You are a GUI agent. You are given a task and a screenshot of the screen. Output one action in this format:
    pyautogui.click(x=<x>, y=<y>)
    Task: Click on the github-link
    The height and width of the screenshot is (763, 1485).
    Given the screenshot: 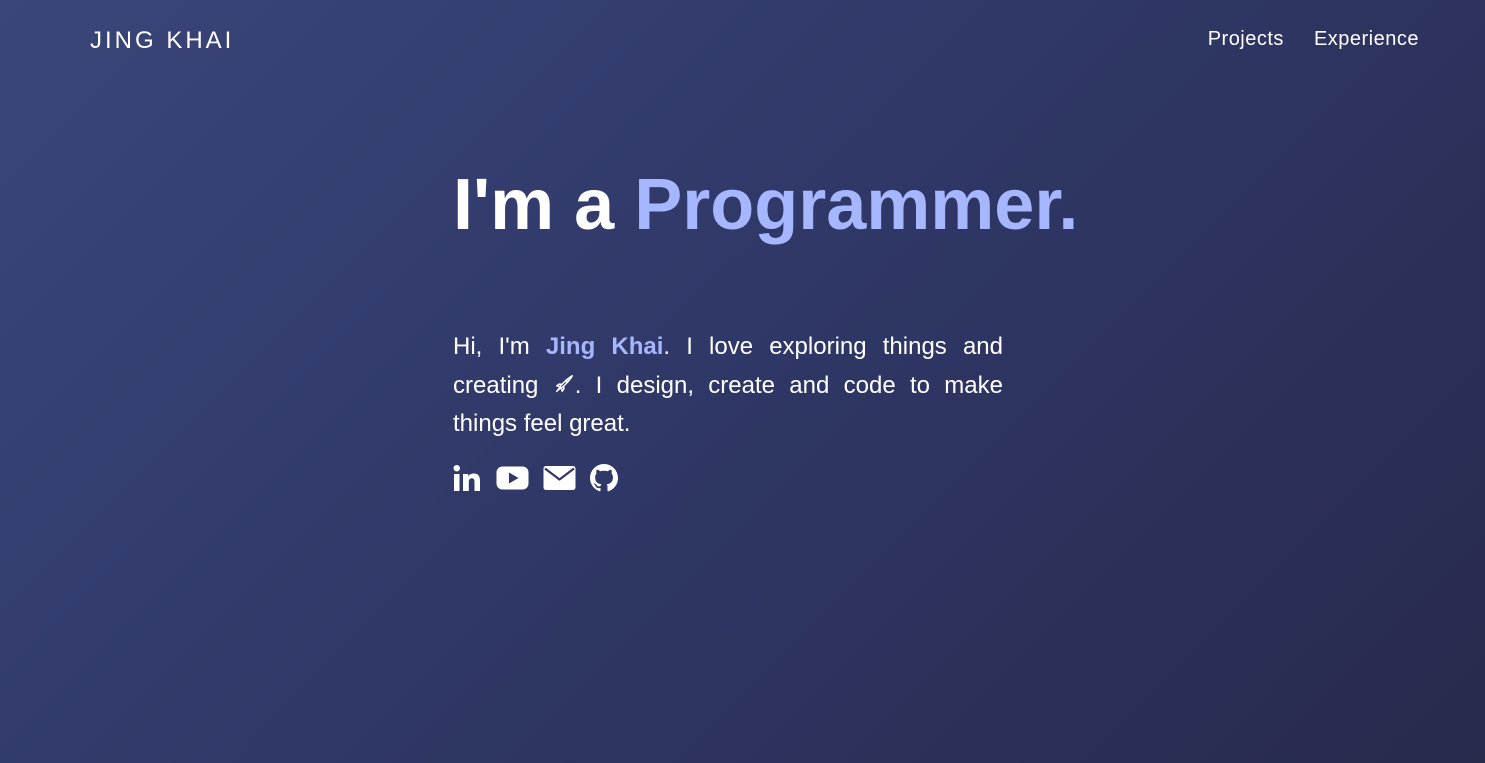 What is the action you would take?
    pyautogui.click(x=604, y=477)
    